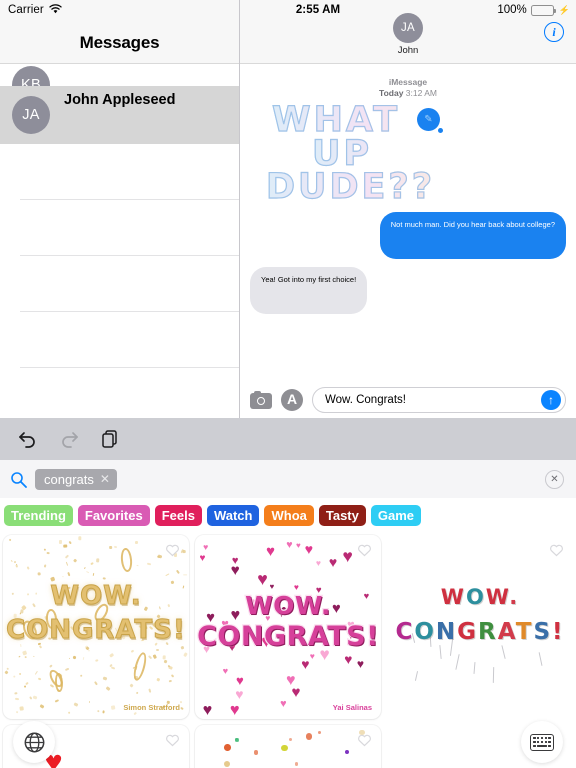 The width and height of the screenshot is (576, 768). I want to click on battery-full-icon, so click(543, 10).